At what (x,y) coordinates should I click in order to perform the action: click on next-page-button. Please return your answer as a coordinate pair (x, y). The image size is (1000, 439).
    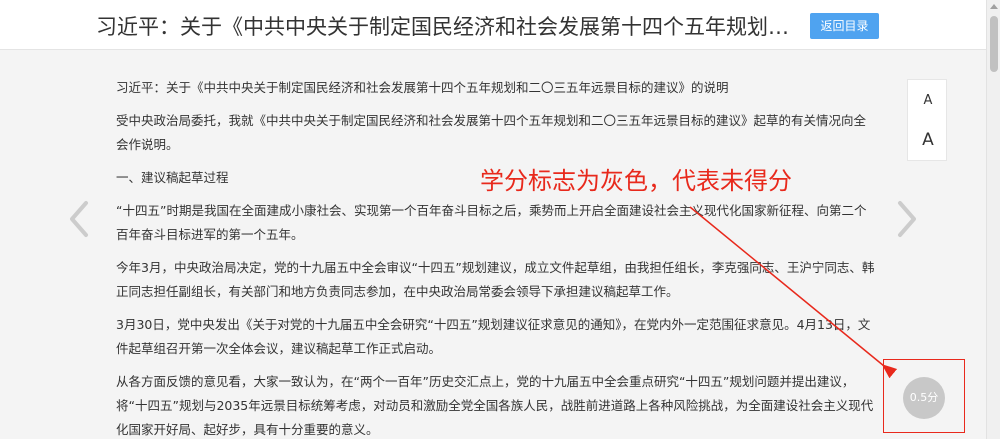
    Looking at the image, I should click on (907, 219).